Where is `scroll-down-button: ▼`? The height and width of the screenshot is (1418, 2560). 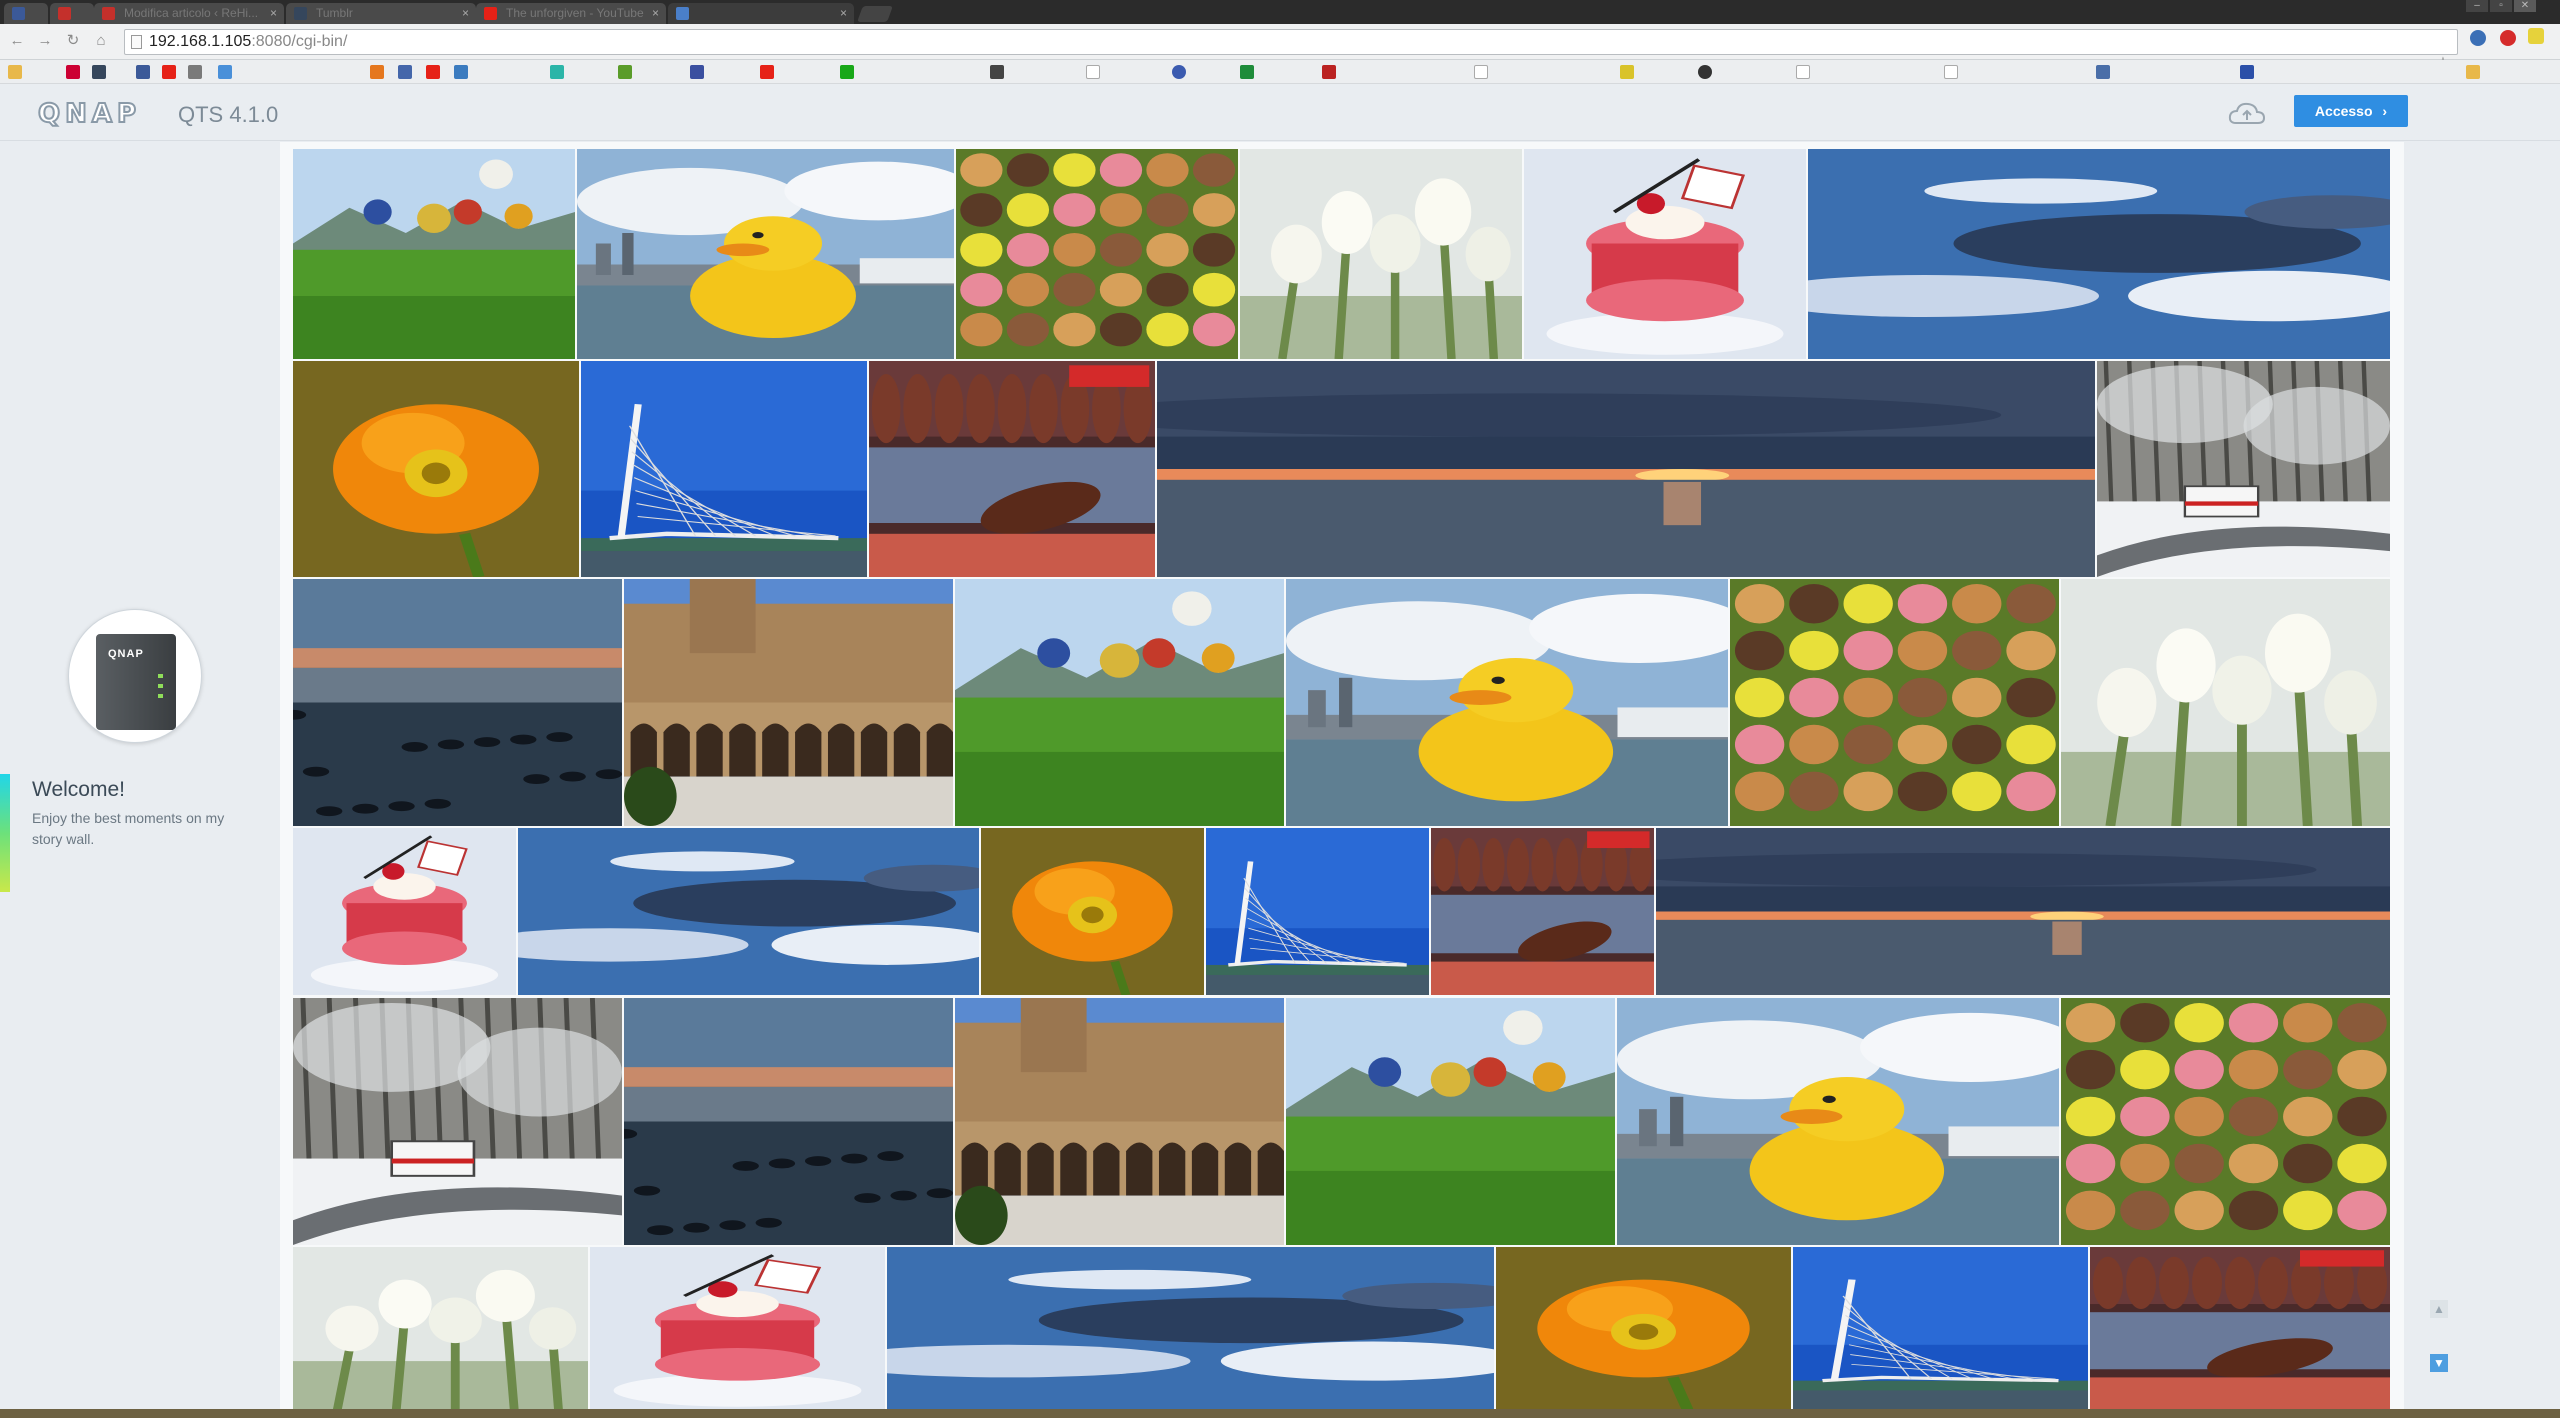
scroll-down-button: ▼ is located at coordinates (2439, 1363).